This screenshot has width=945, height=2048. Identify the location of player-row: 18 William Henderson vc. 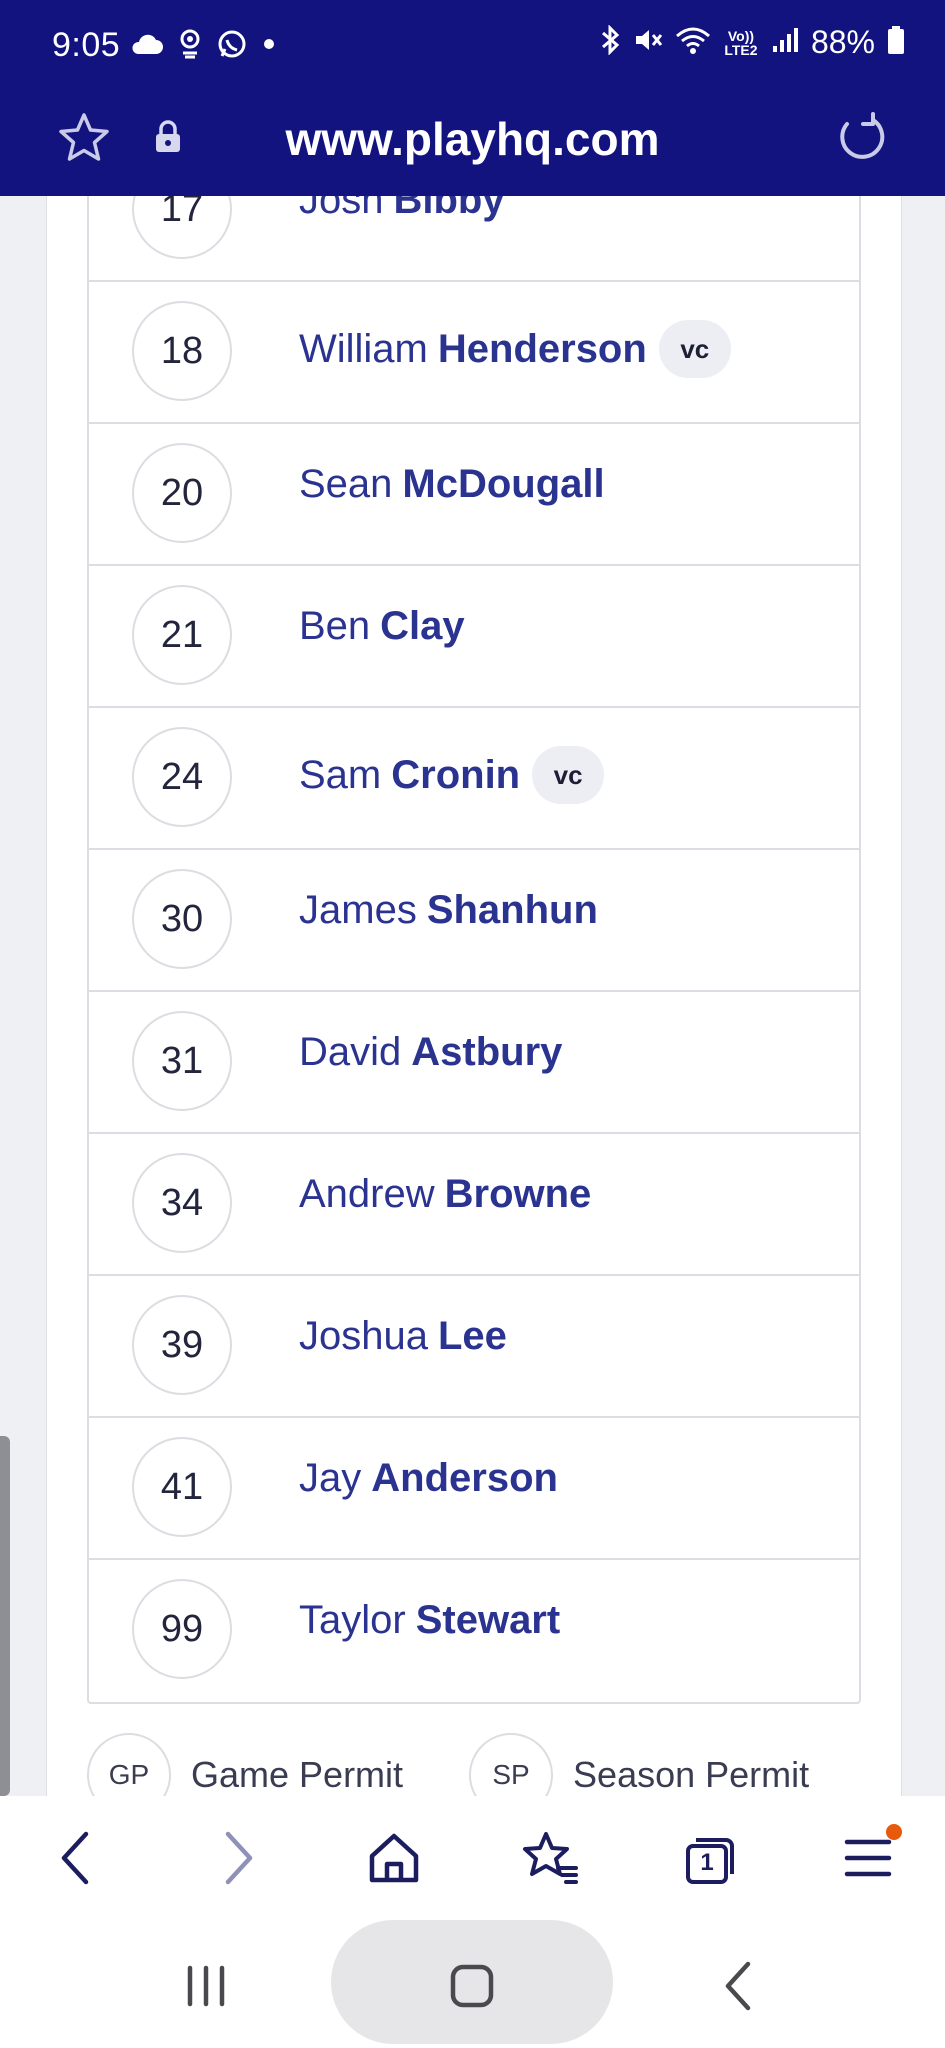
(474, 353).